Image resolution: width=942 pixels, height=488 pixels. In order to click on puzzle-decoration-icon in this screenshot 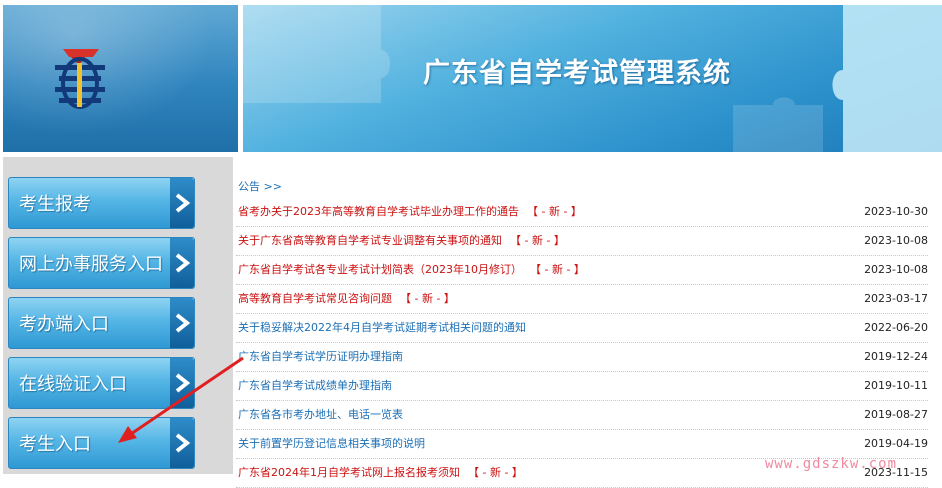, I will do `click(316, 54)`.